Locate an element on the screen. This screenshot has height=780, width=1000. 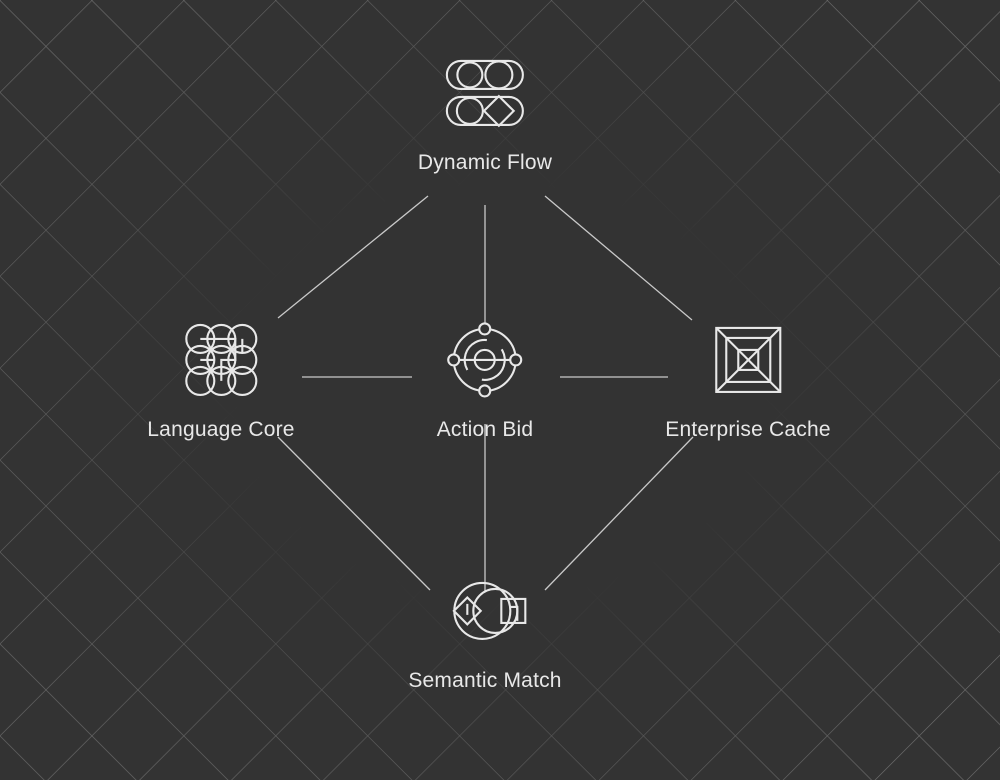
semantic-match-icon is located at coordinates (485, 611).